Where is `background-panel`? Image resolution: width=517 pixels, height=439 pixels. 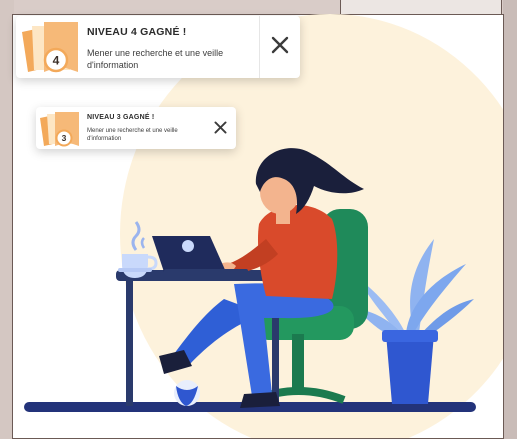
background-panel is located at coordinates (421, 7).